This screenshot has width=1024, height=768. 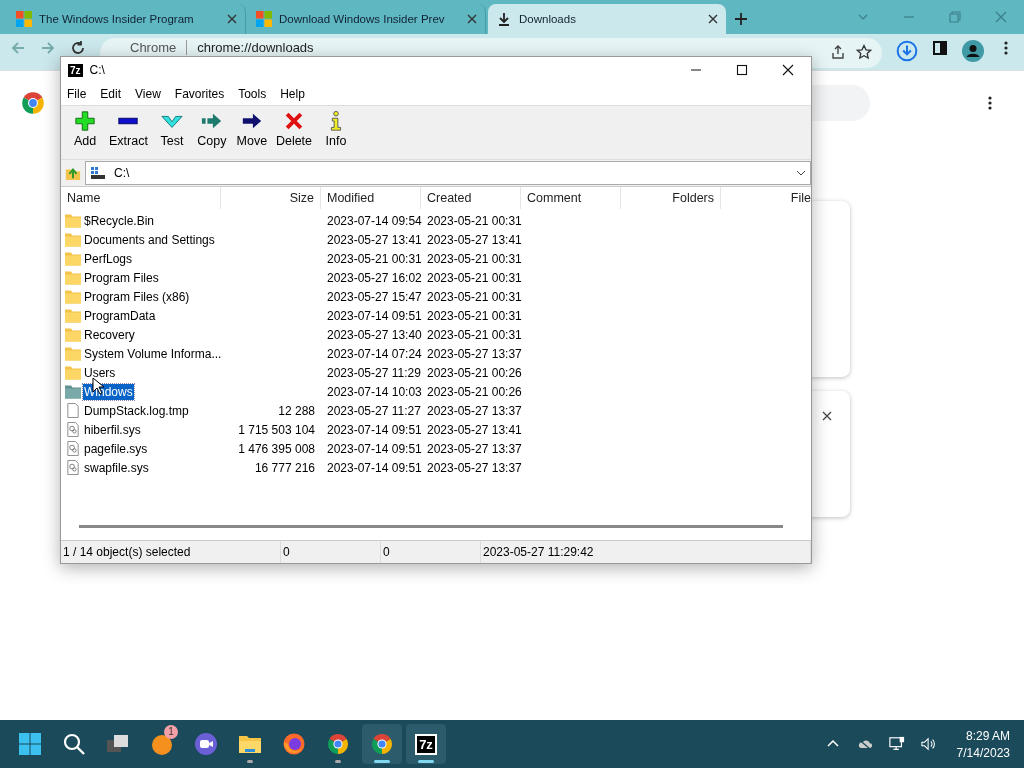 What do you see at coordinates (98, 173) in the screenshot?
I see `drive-icon` at bounding box center [98, 173].